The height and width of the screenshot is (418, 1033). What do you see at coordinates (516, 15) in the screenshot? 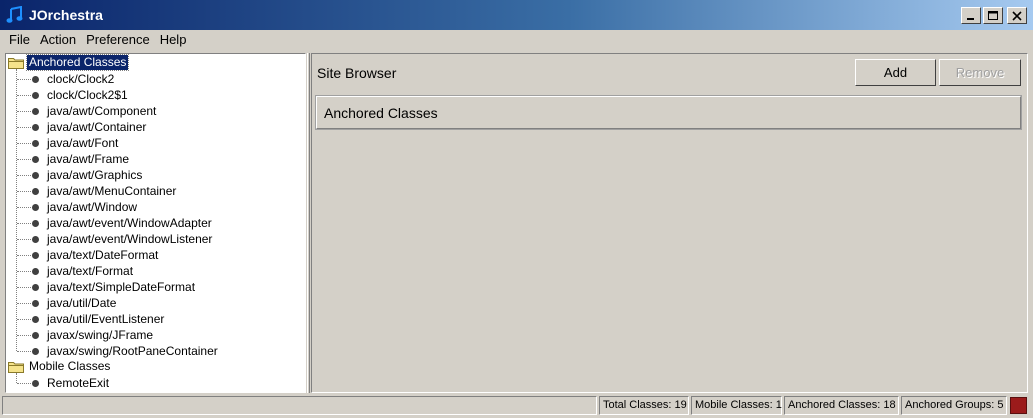
I see `title-bar: JOrchestra` at bounding box center [516, 15].